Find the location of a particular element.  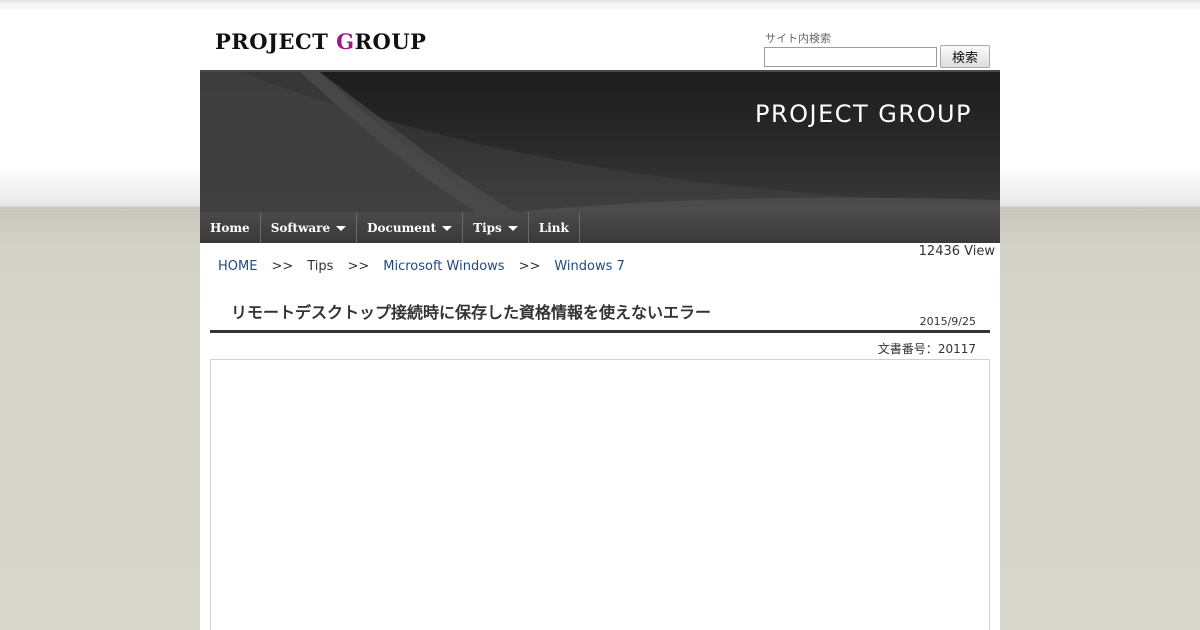

nav-item-tips: Tips is located at coordinates (496, 227).